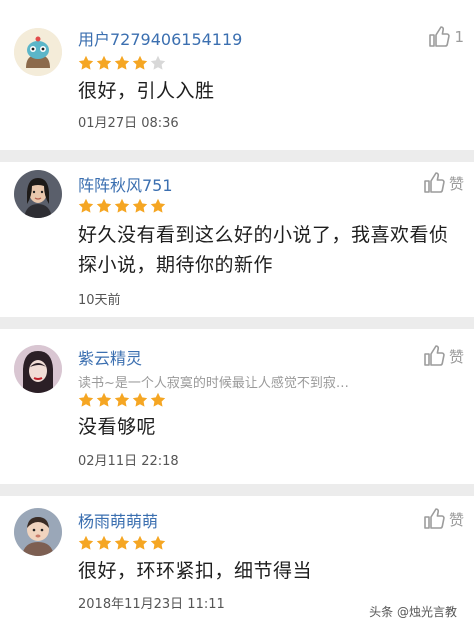 This screenshot has height=631, width=474. Describe the element at coordinates (128, 123) in the screenshot. I see `review-time: 01月27日 08:36` at that location.